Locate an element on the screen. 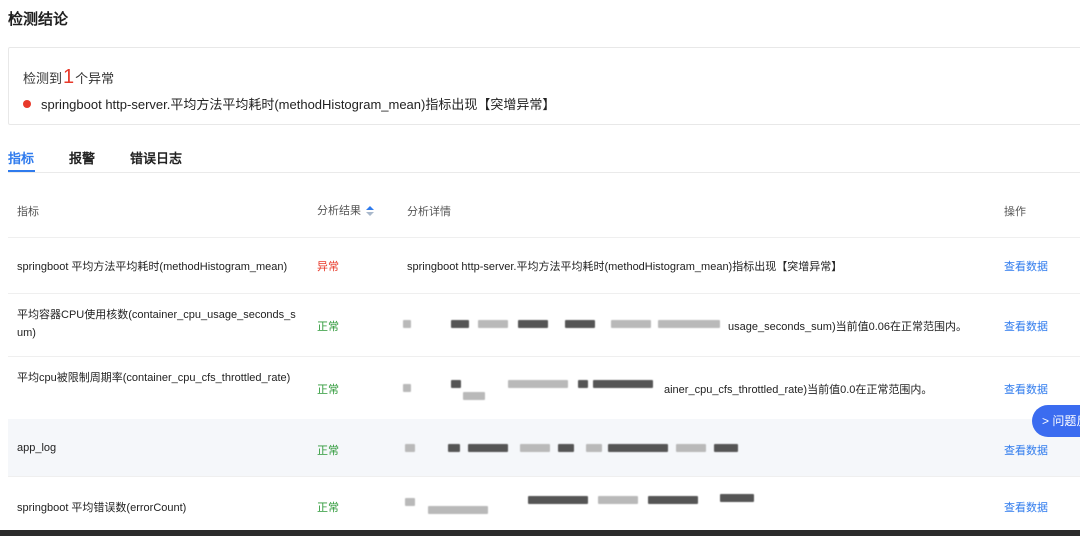 The image size is (1080, 536). row-detail: usage_seconds_sum)当前值0.06在正常范围内。 is located at coordinates (848, 327).